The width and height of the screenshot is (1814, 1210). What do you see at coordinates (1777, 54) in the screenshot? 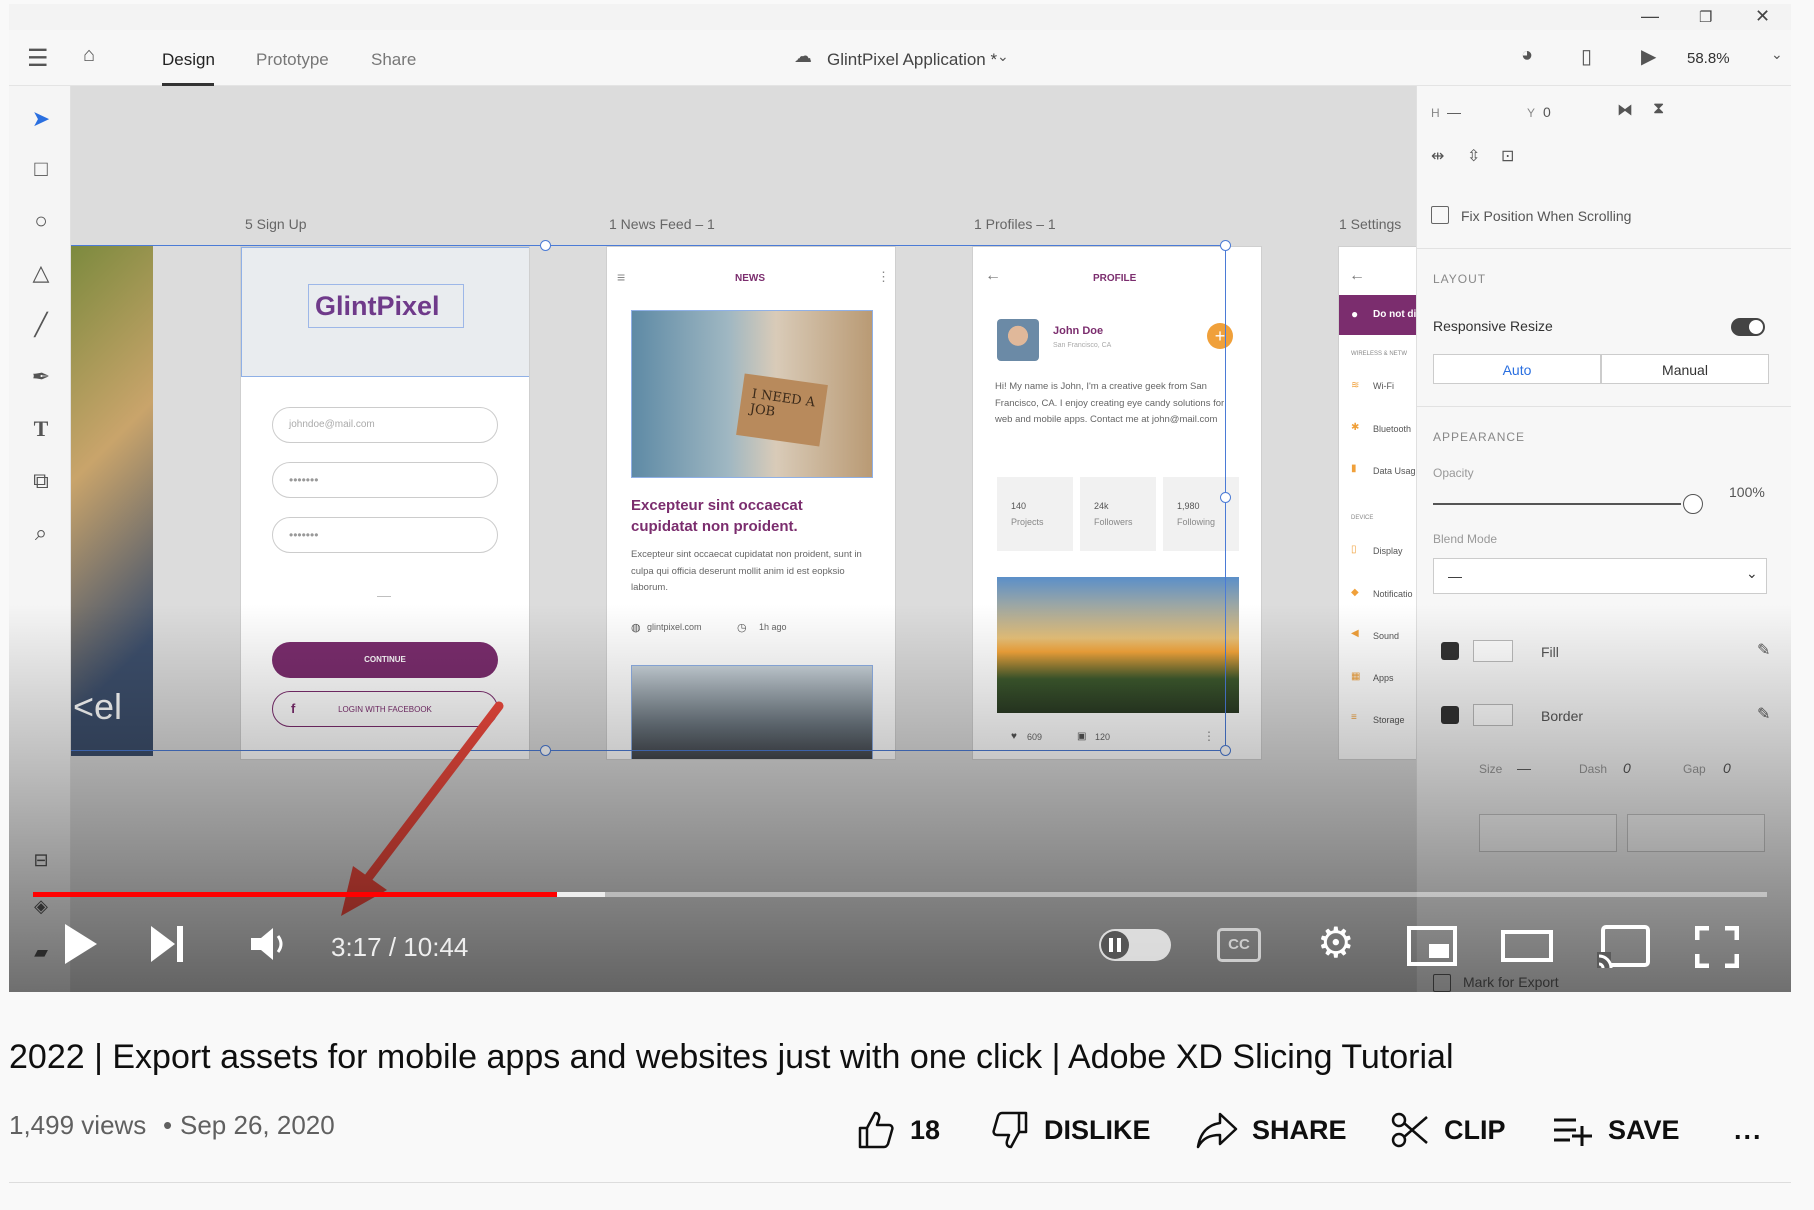
I see `zoom-chevron-icon: ⌄` at bounding box center [1777, 54].